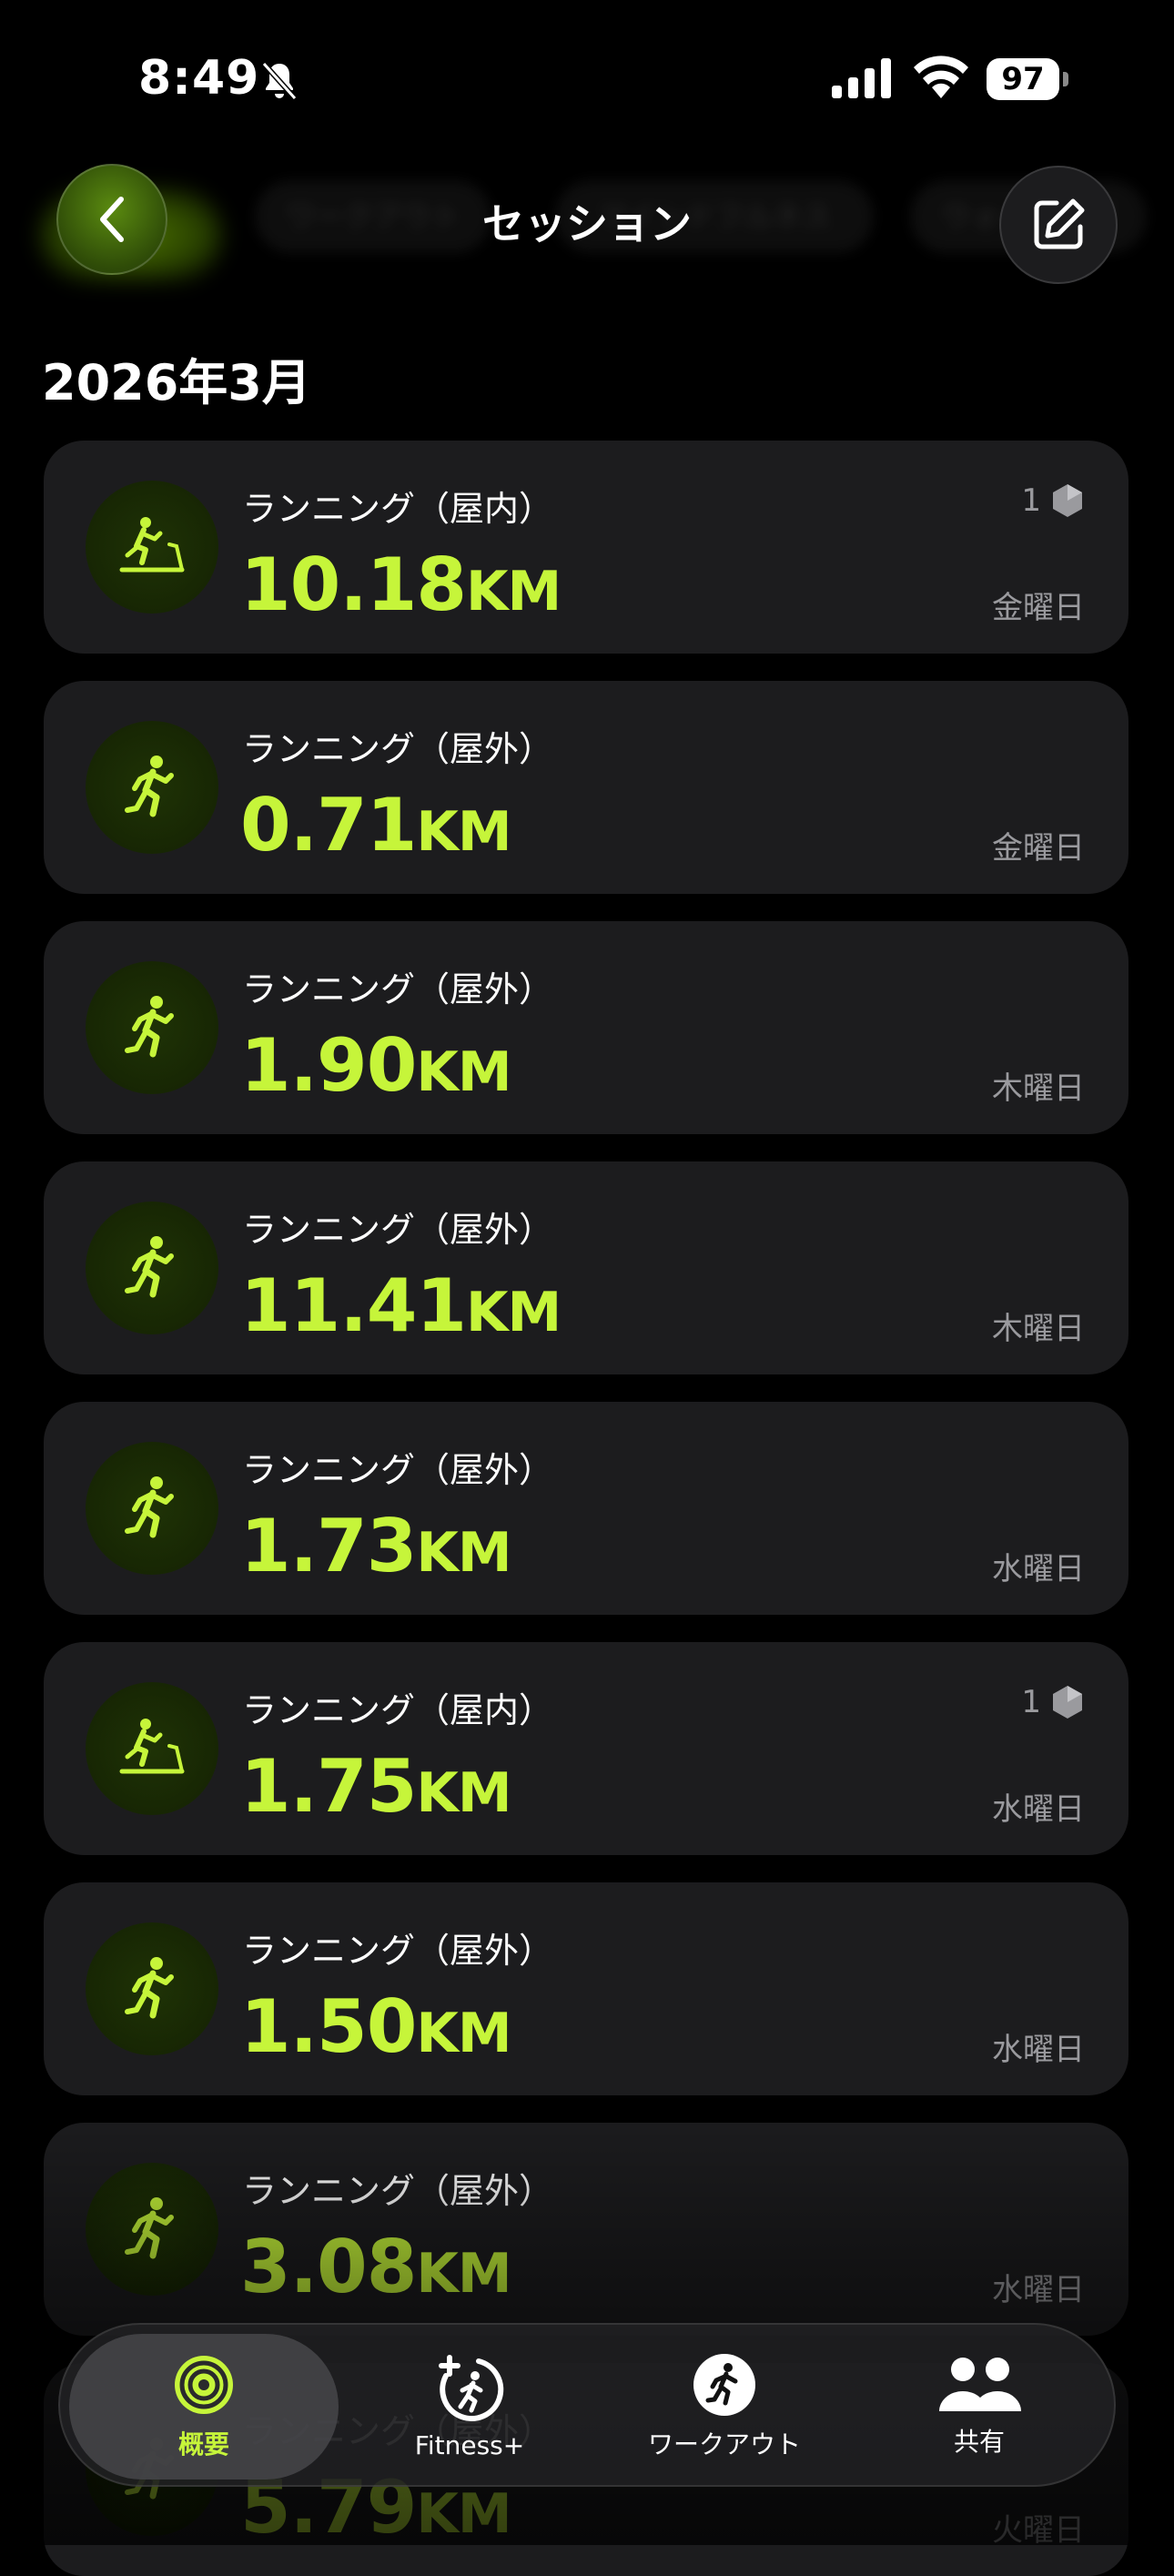  I want to click on session-distance: 1.90KM, so click(376, 1065).